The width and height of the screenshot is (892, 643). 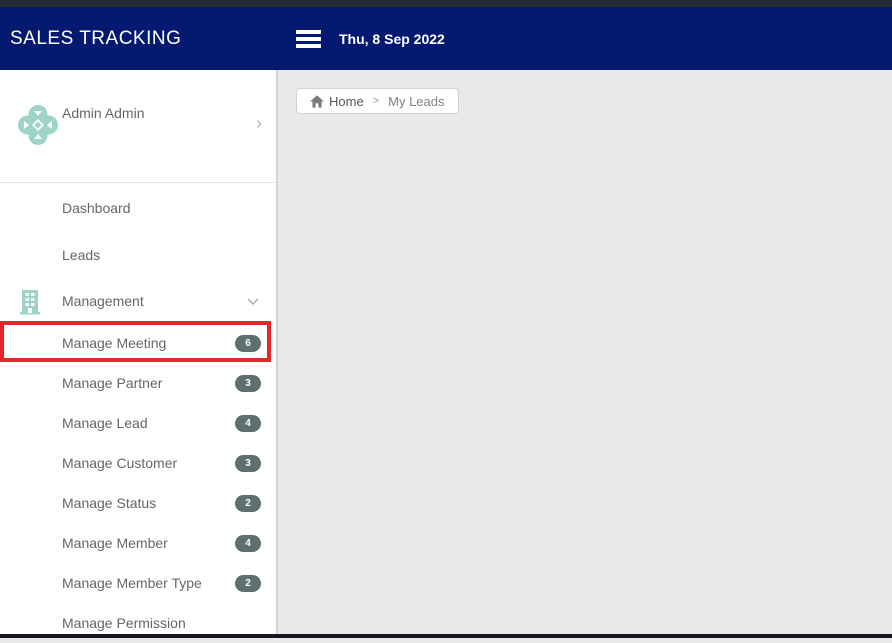 What do you see at coordinates (337, 101) in the screenshot?
I see `breadcrumb-home-link: Home` at bounding box center [337, 101].